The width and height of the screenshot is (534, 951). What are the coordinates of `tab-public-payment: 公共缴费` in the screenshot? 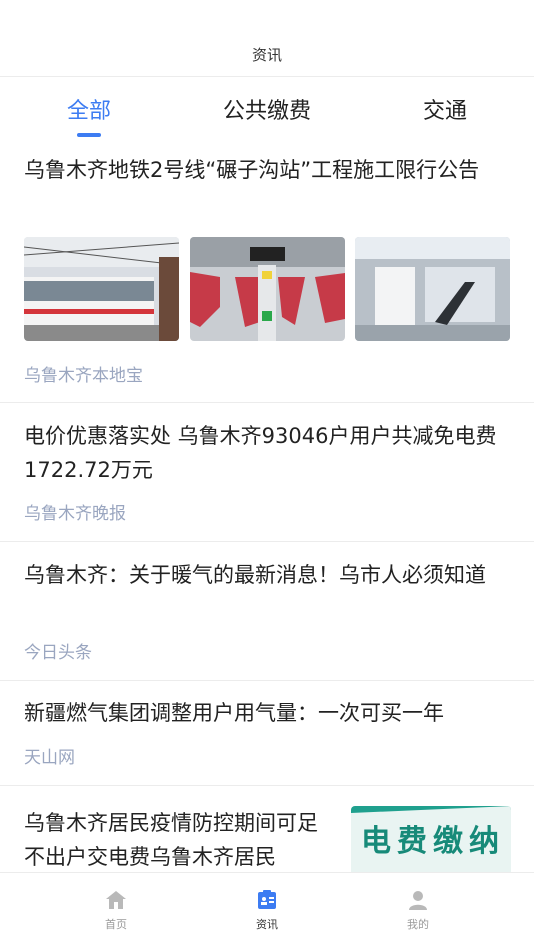 It's located at (267, 109).